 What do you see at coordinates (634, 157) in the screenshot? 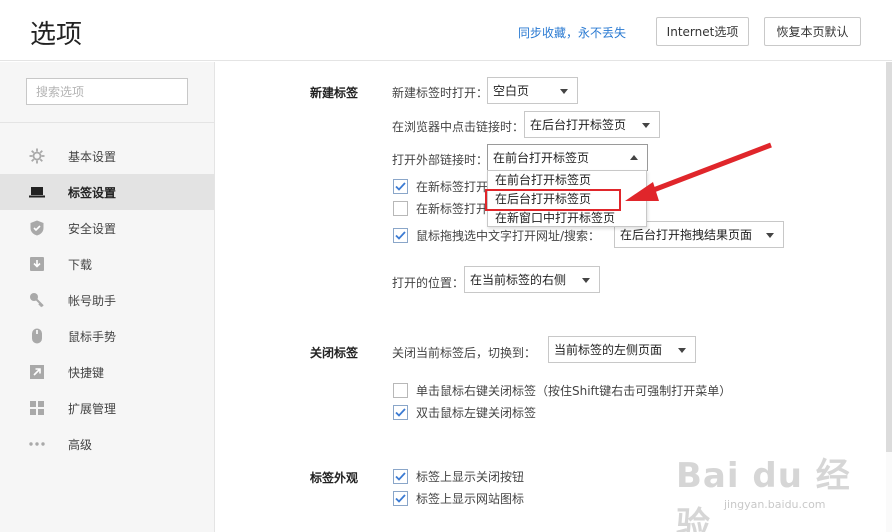
I see `chevron-up-icon` at bounding box center [634, 157].